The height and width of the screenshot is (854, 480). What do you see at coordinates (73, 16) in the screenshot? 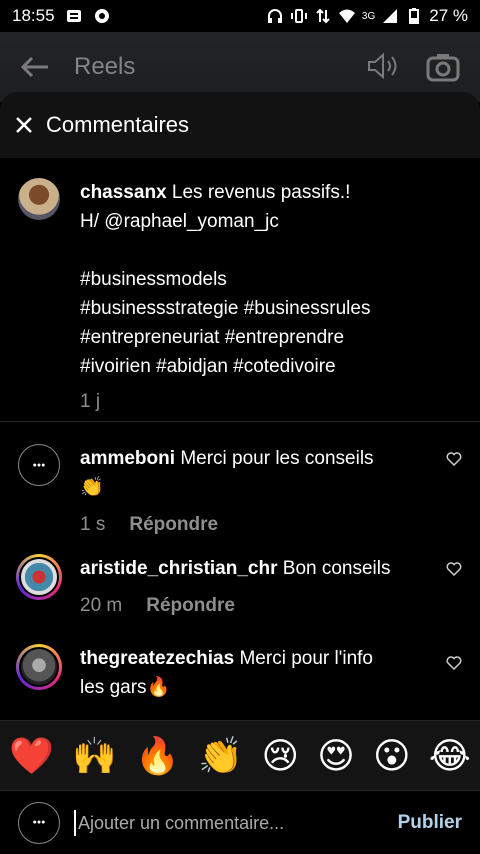
I see `message-icon` at bounding box center [73, 16].